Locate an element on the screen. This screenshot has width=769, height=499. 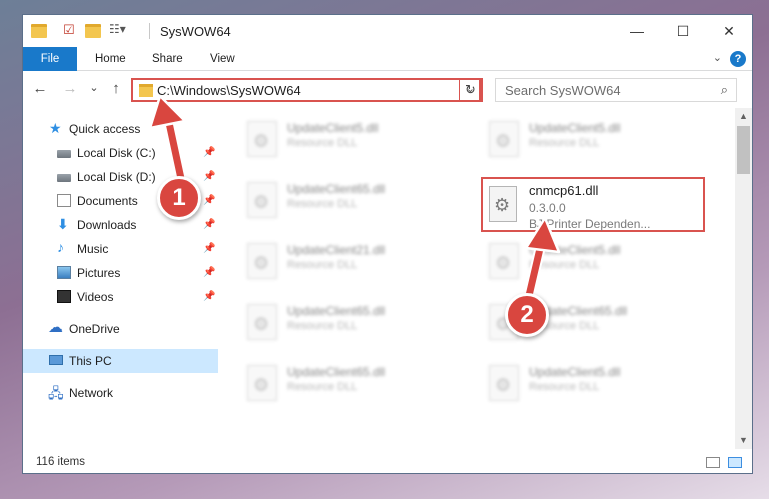
sidebar-item-label: OneDrive is located at coordinates (94, 329).